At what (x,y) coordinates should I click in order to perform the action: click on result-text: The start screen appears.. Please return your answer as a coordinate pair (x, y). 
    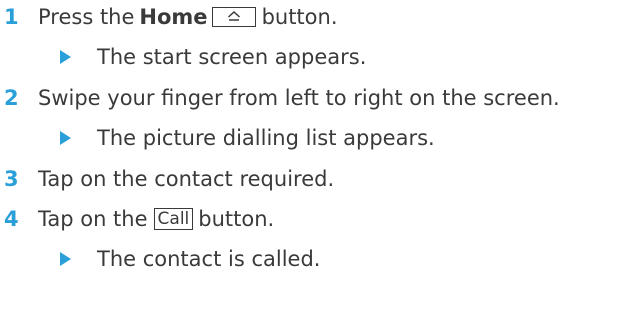
    Looking at the image, I should click on (232, 57).